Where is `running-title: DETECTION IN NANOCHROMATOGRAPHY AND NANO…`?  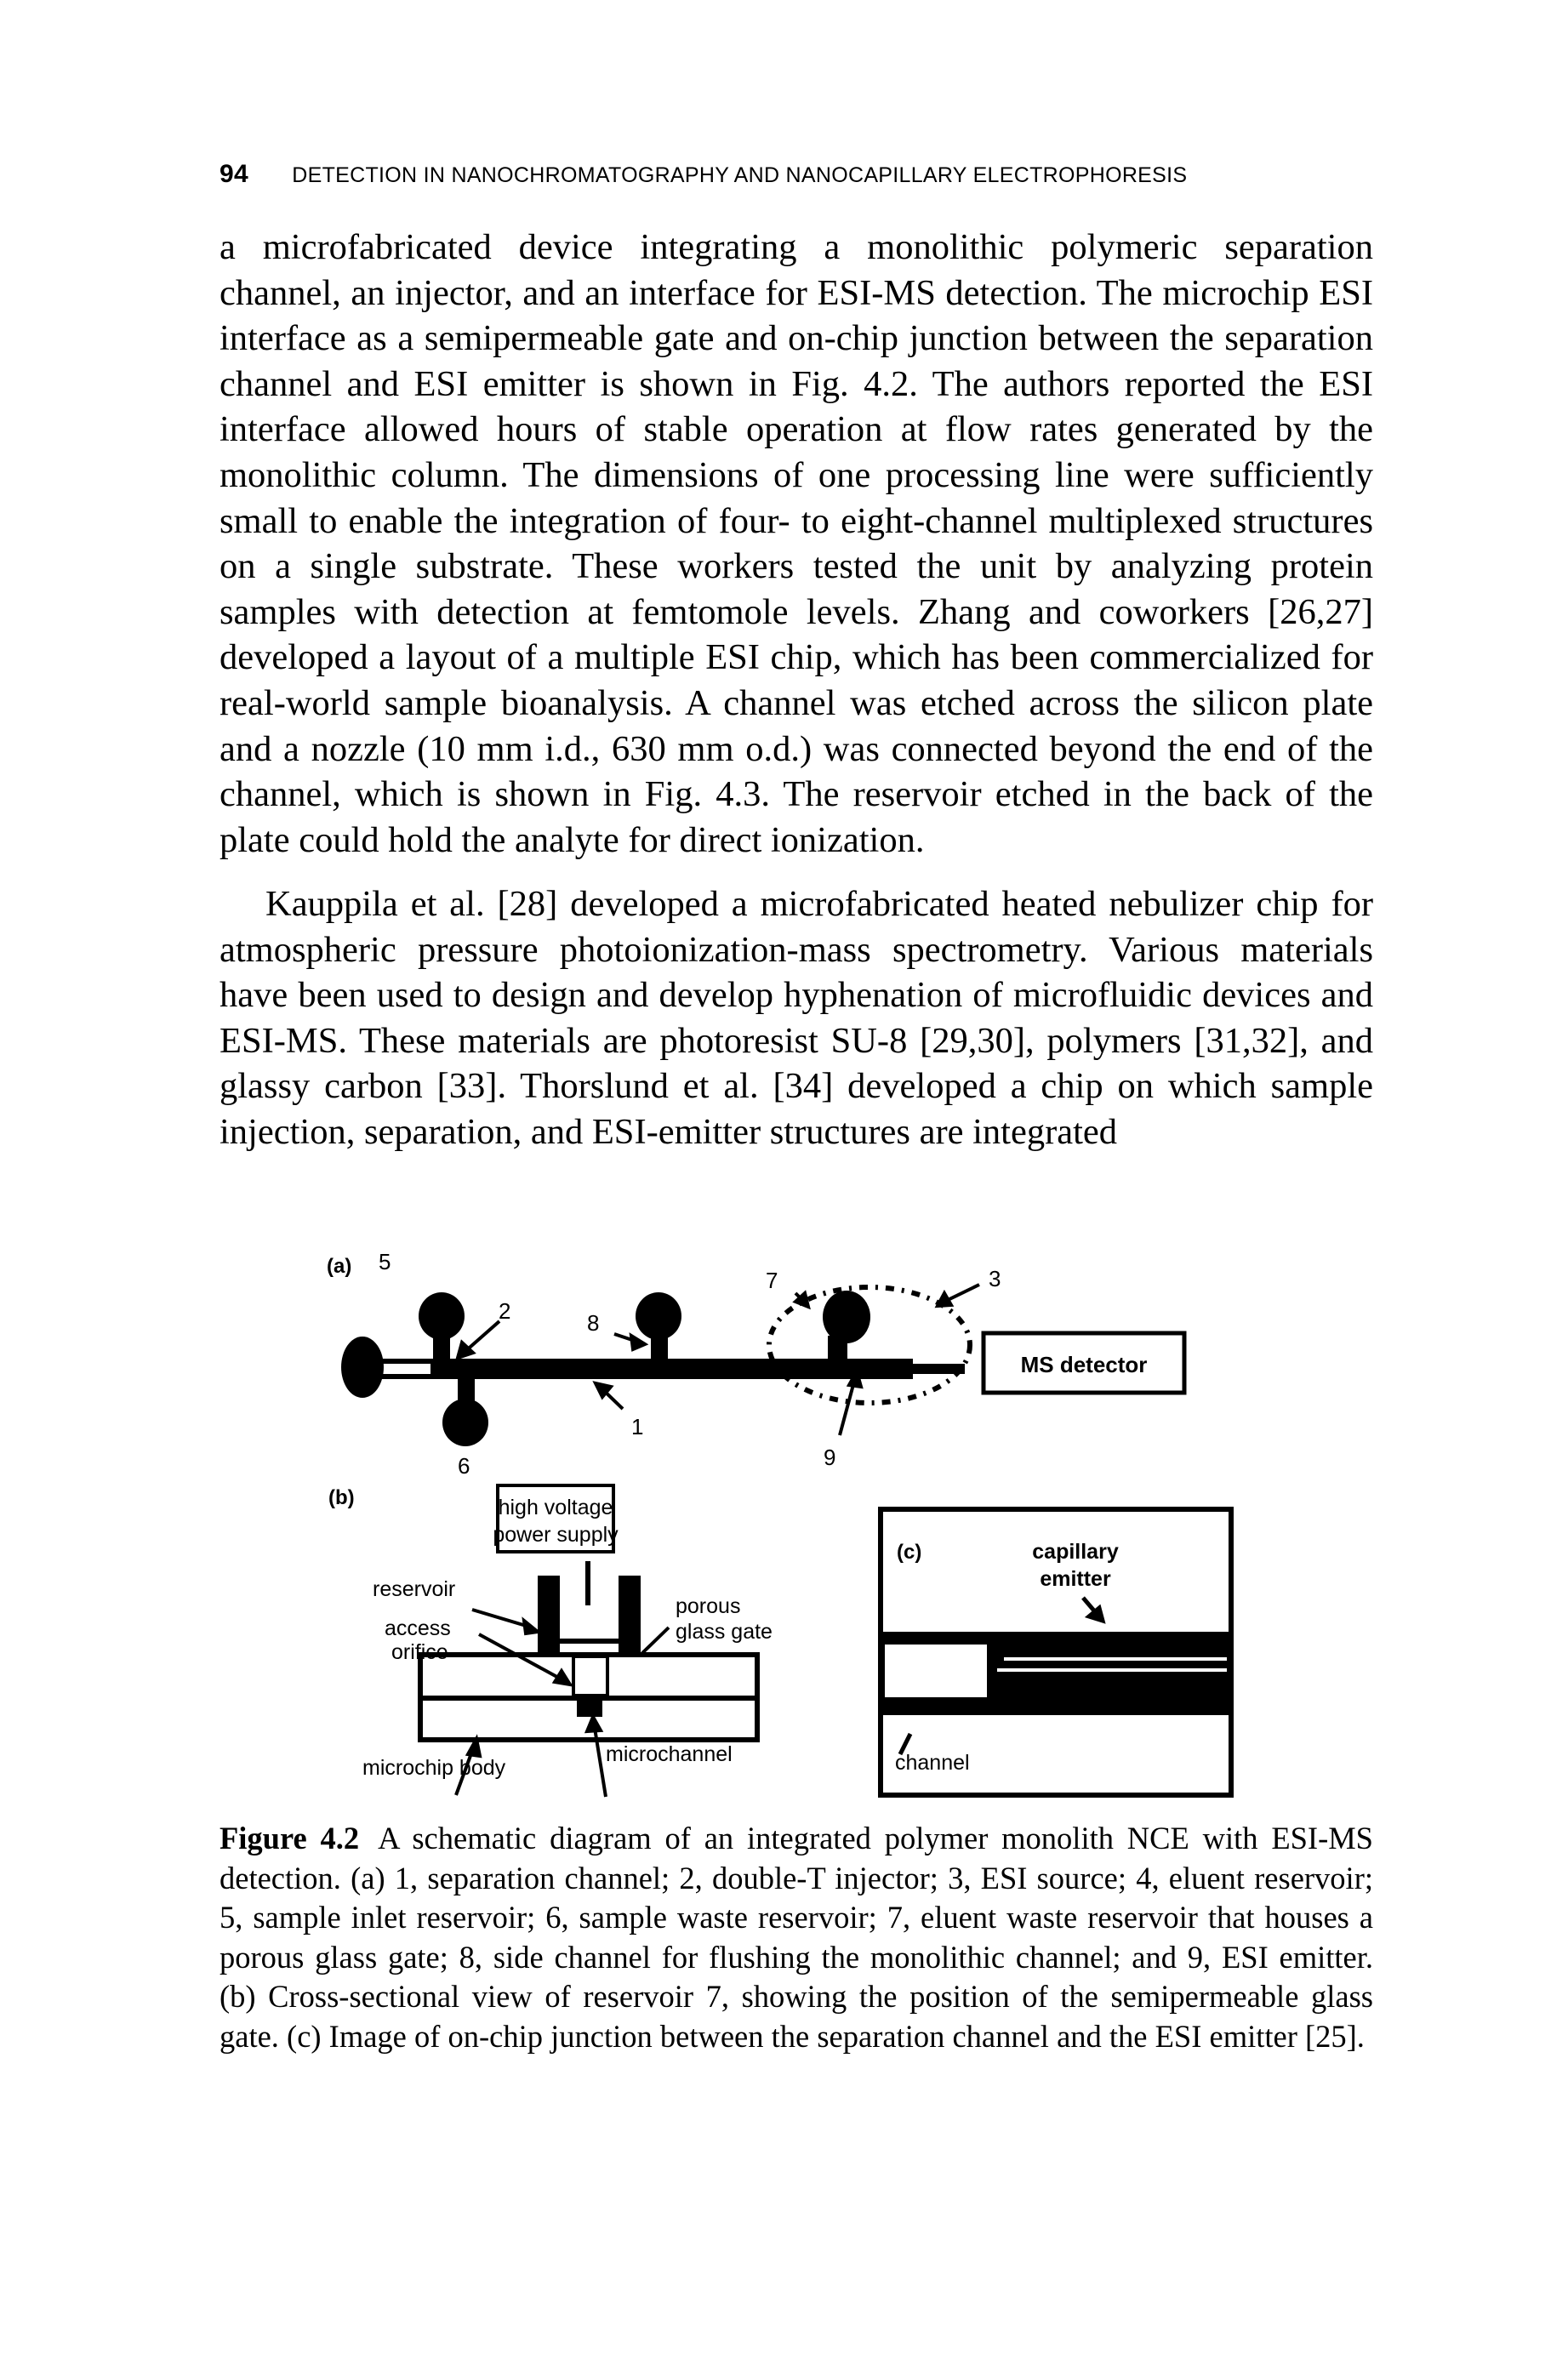 running-title: DETECTION IN NANOCHROMATOGRAPHY AND NANO… is located at coordinates (740, 175).